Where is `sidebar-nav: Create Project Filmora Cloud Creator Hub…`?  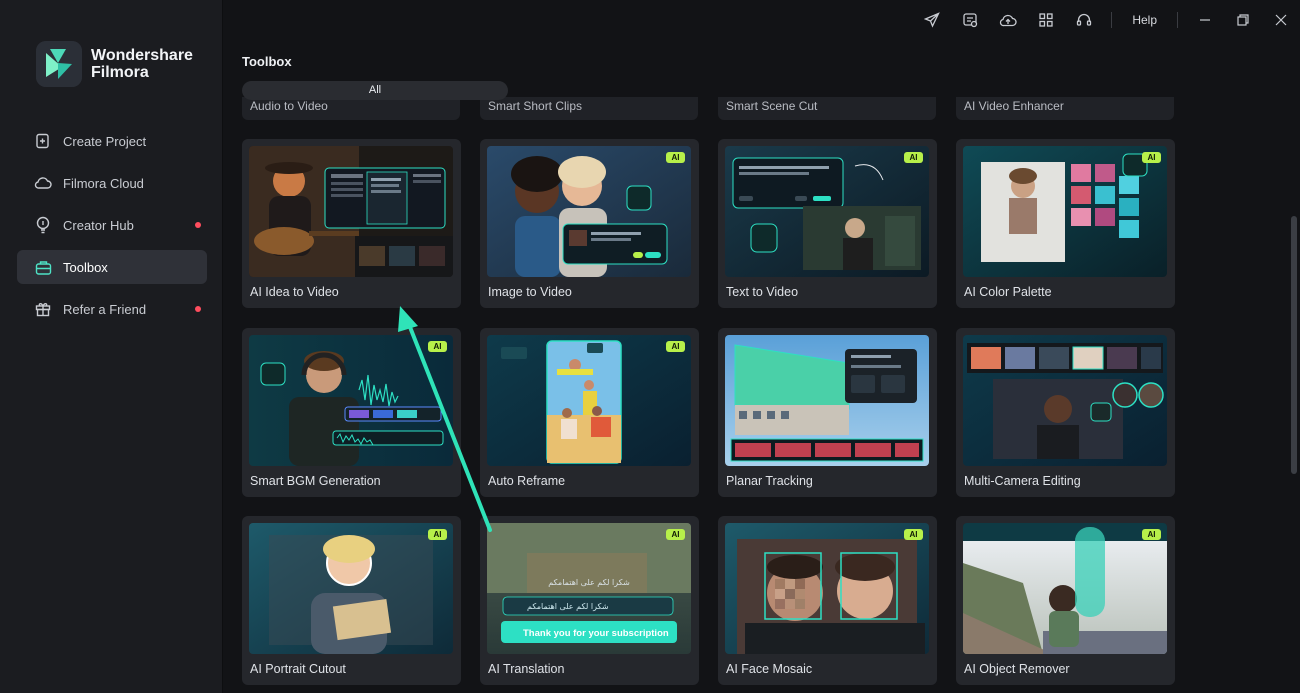 sidebar-nav: Create Project Filmora Cloud Creator Hub… is located at coordinates (112, 229).